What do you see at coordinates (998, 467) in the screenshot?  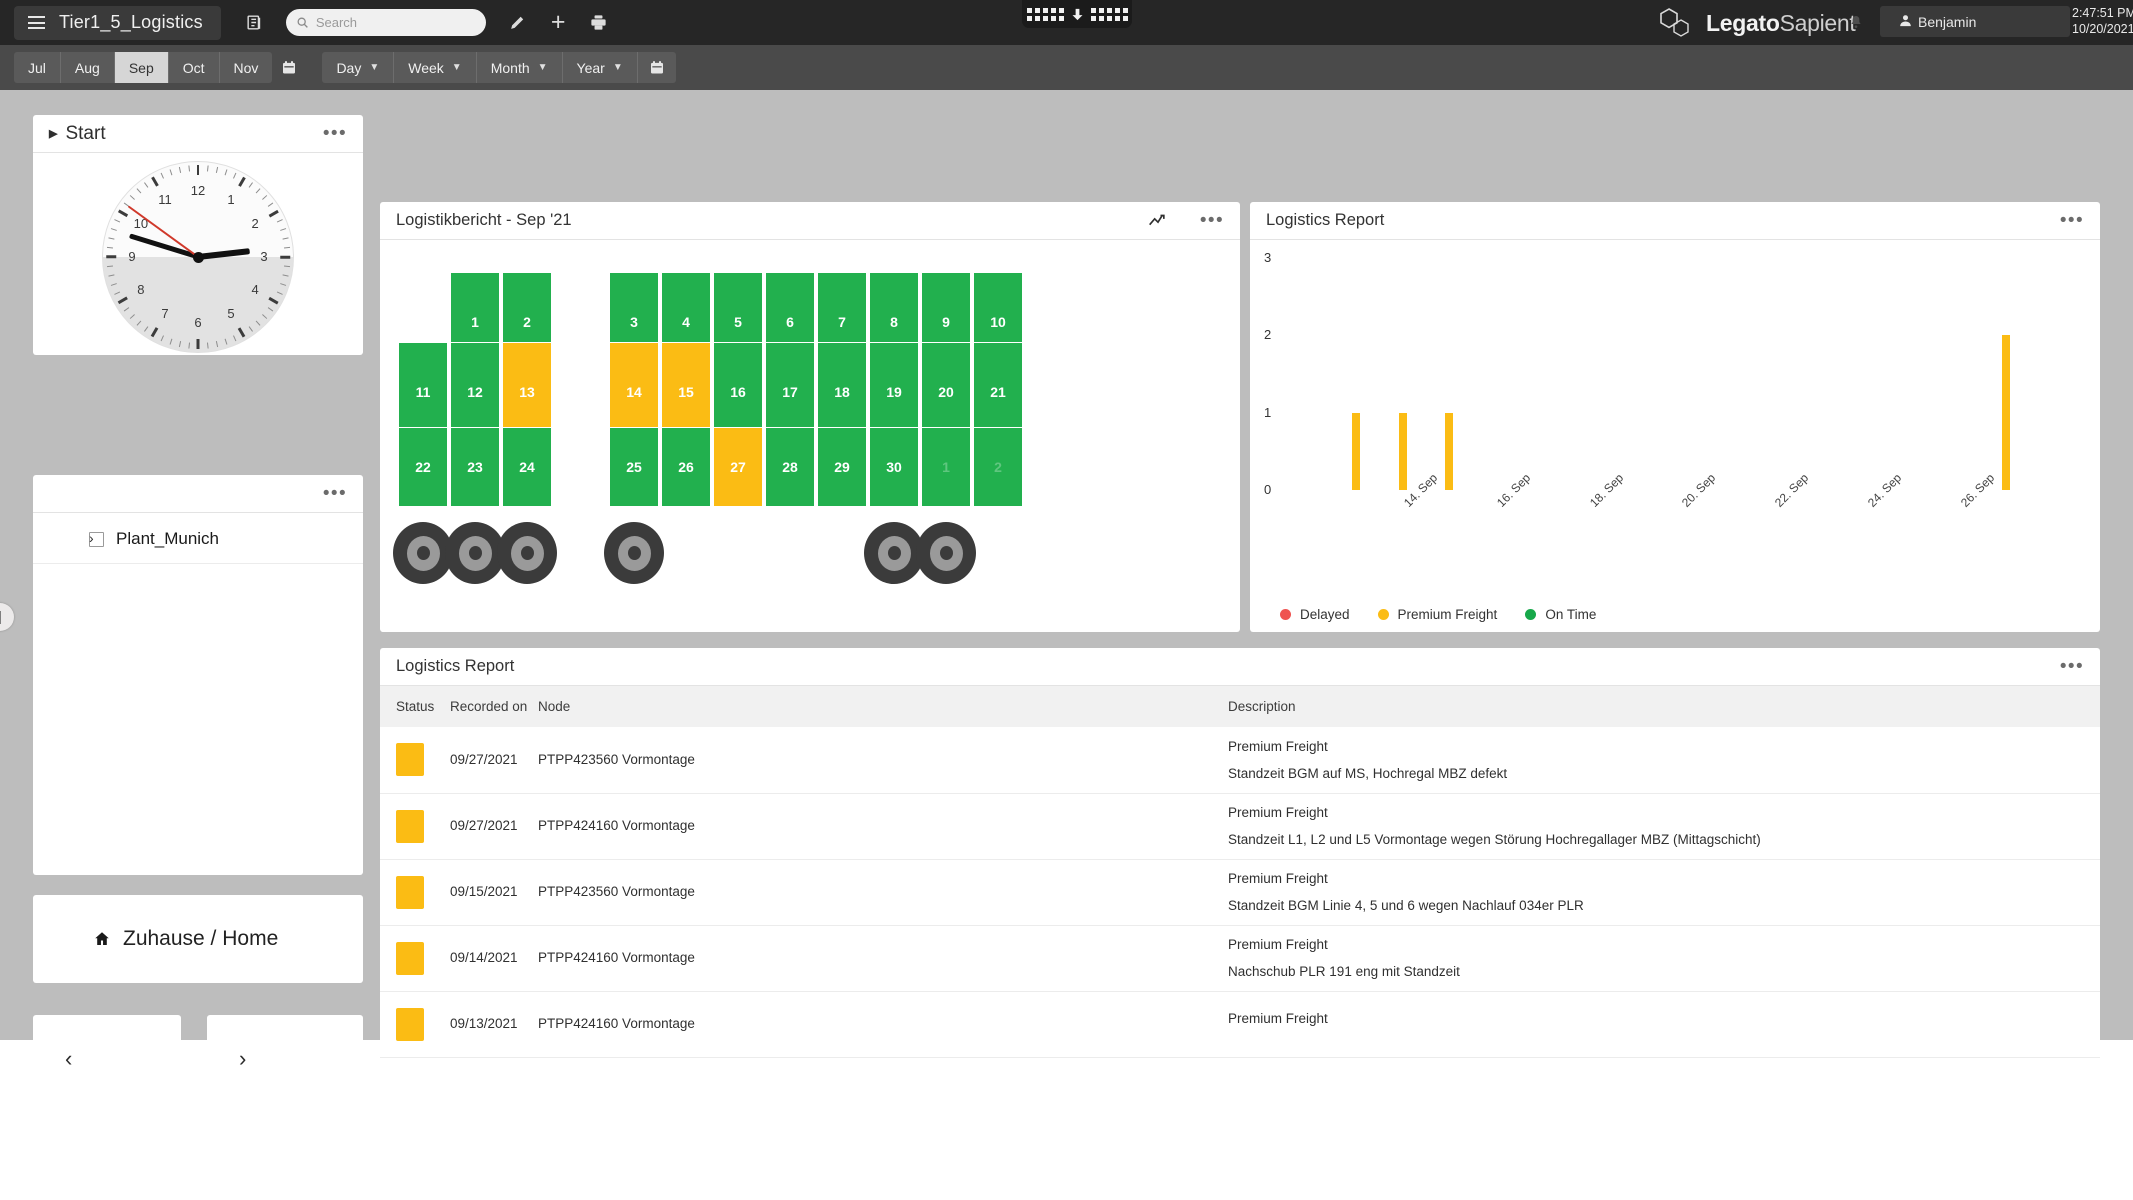 I see `day-status-cell: 2` at bounding box center [998, 467].